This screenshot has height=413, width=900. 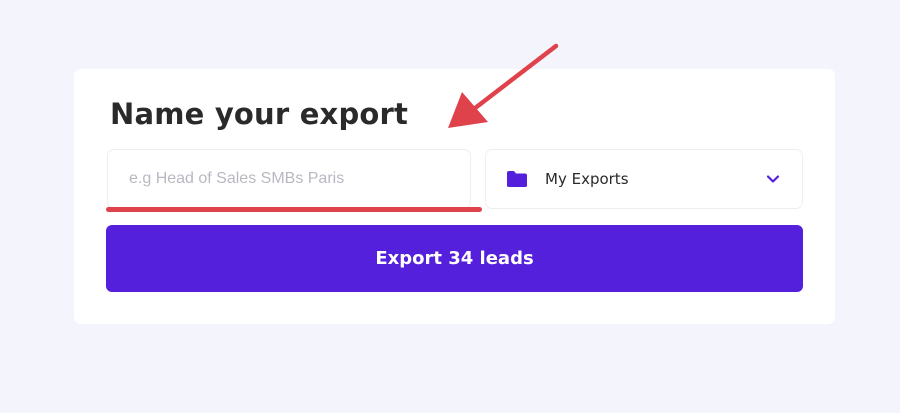 I want to click on folder-icon, so click(x=517, y=179).